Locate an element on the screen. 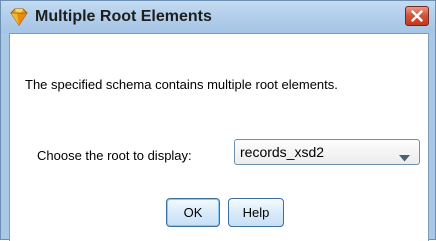 The width and height of the screenshot is (436, 241). ok-button: OK is located at coordinates (193, 212).